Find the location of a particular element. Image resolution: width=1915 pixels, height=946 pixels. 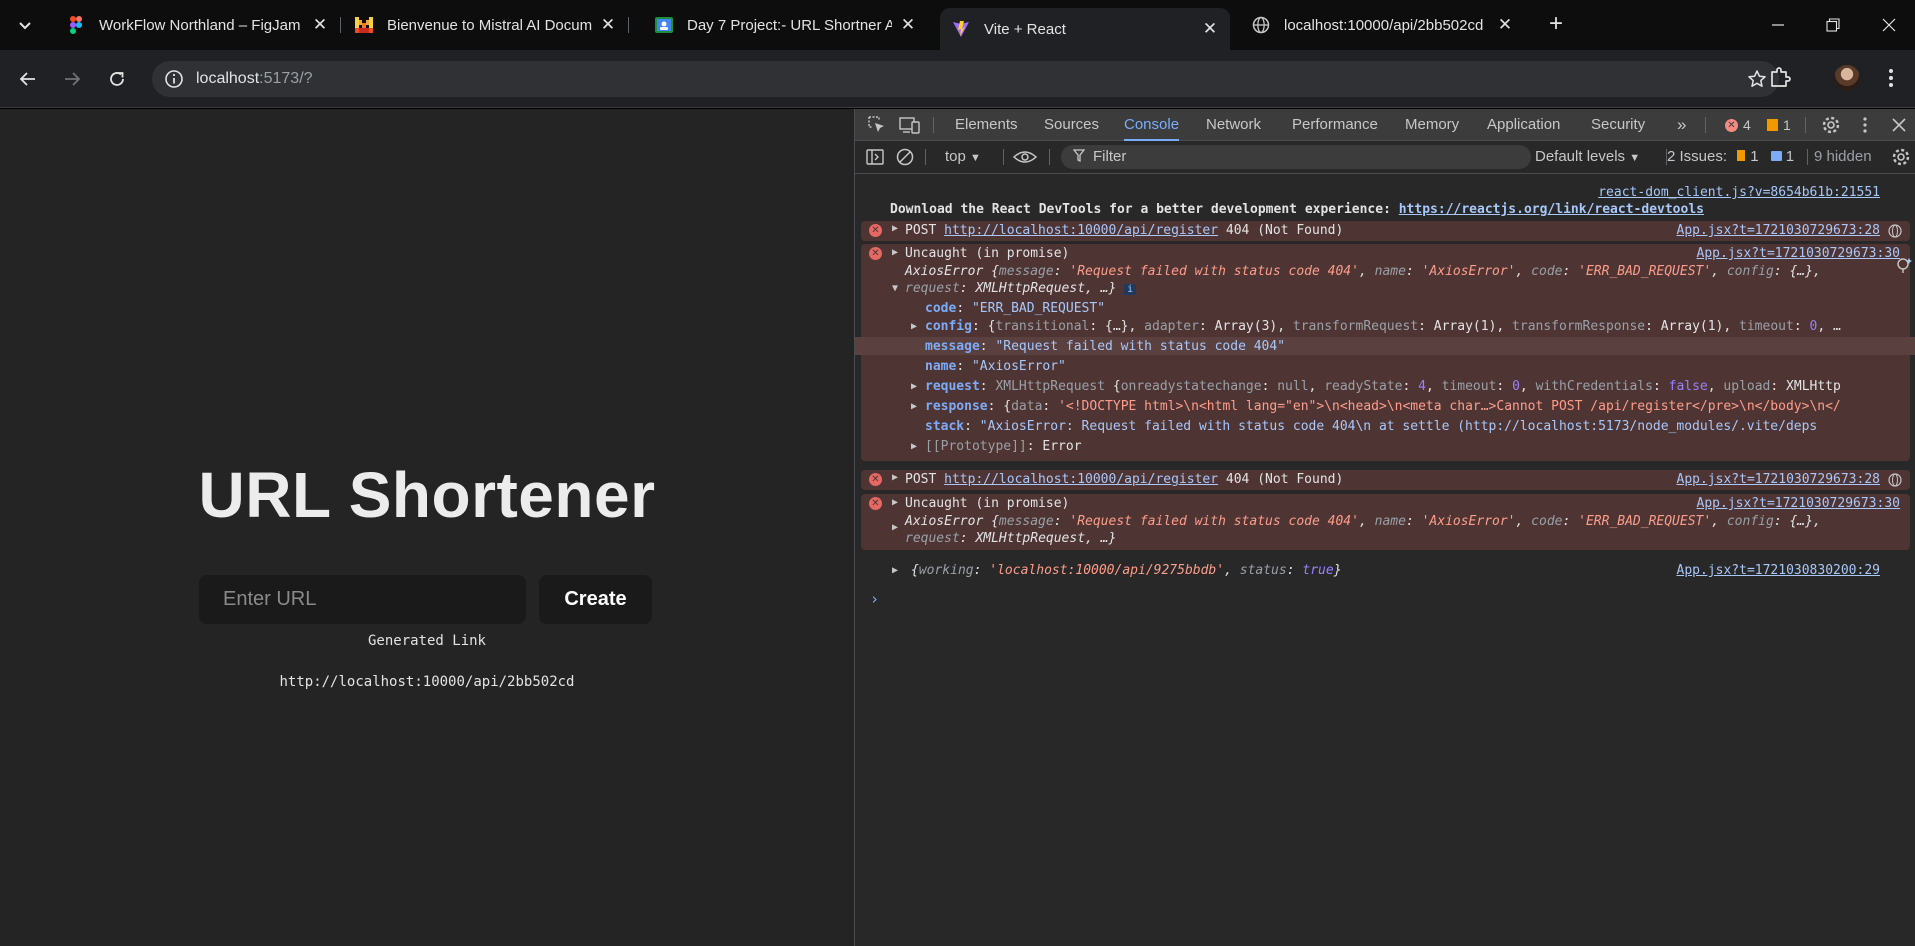

inspect-element-icon is located at coordinates (877, 125).